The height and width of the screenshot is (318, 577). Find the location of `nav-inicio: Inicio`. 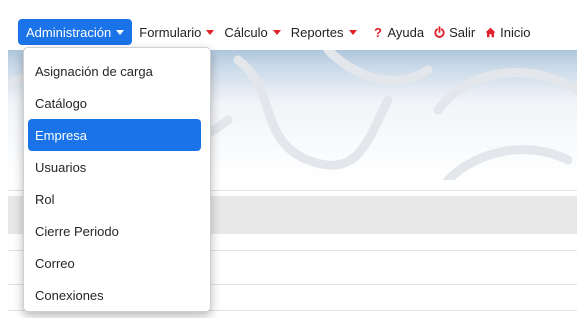

nav-inicio: Inicio is located at coordinates (507, 32).